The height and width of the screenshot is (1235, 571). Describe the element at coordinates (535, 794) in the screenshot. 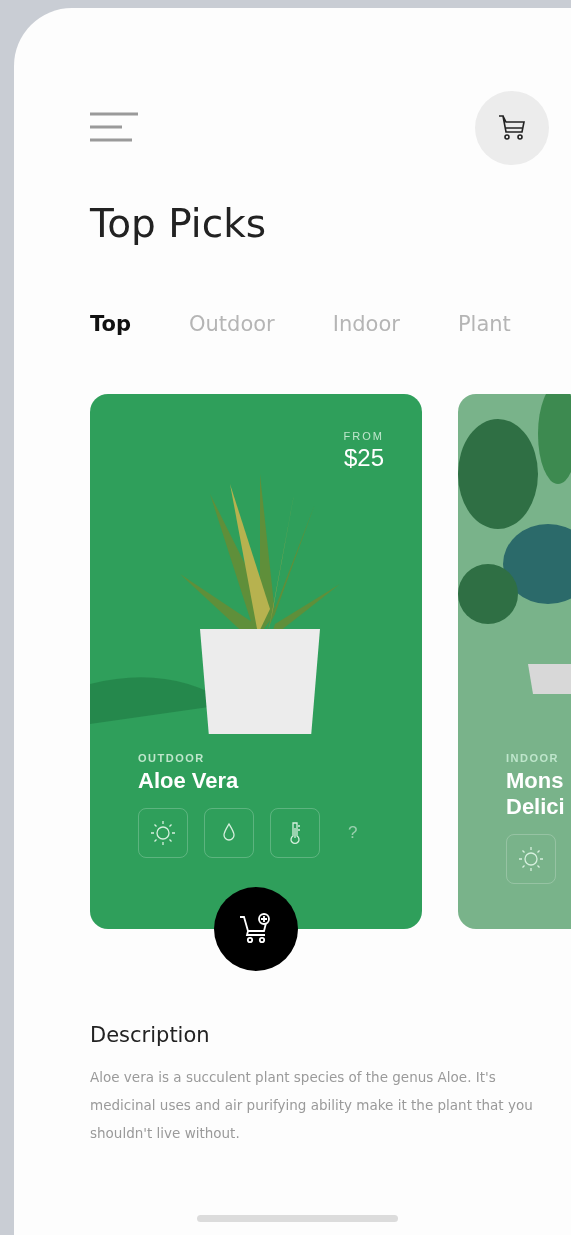

I see `plant-name: Mons Delici` at that location.